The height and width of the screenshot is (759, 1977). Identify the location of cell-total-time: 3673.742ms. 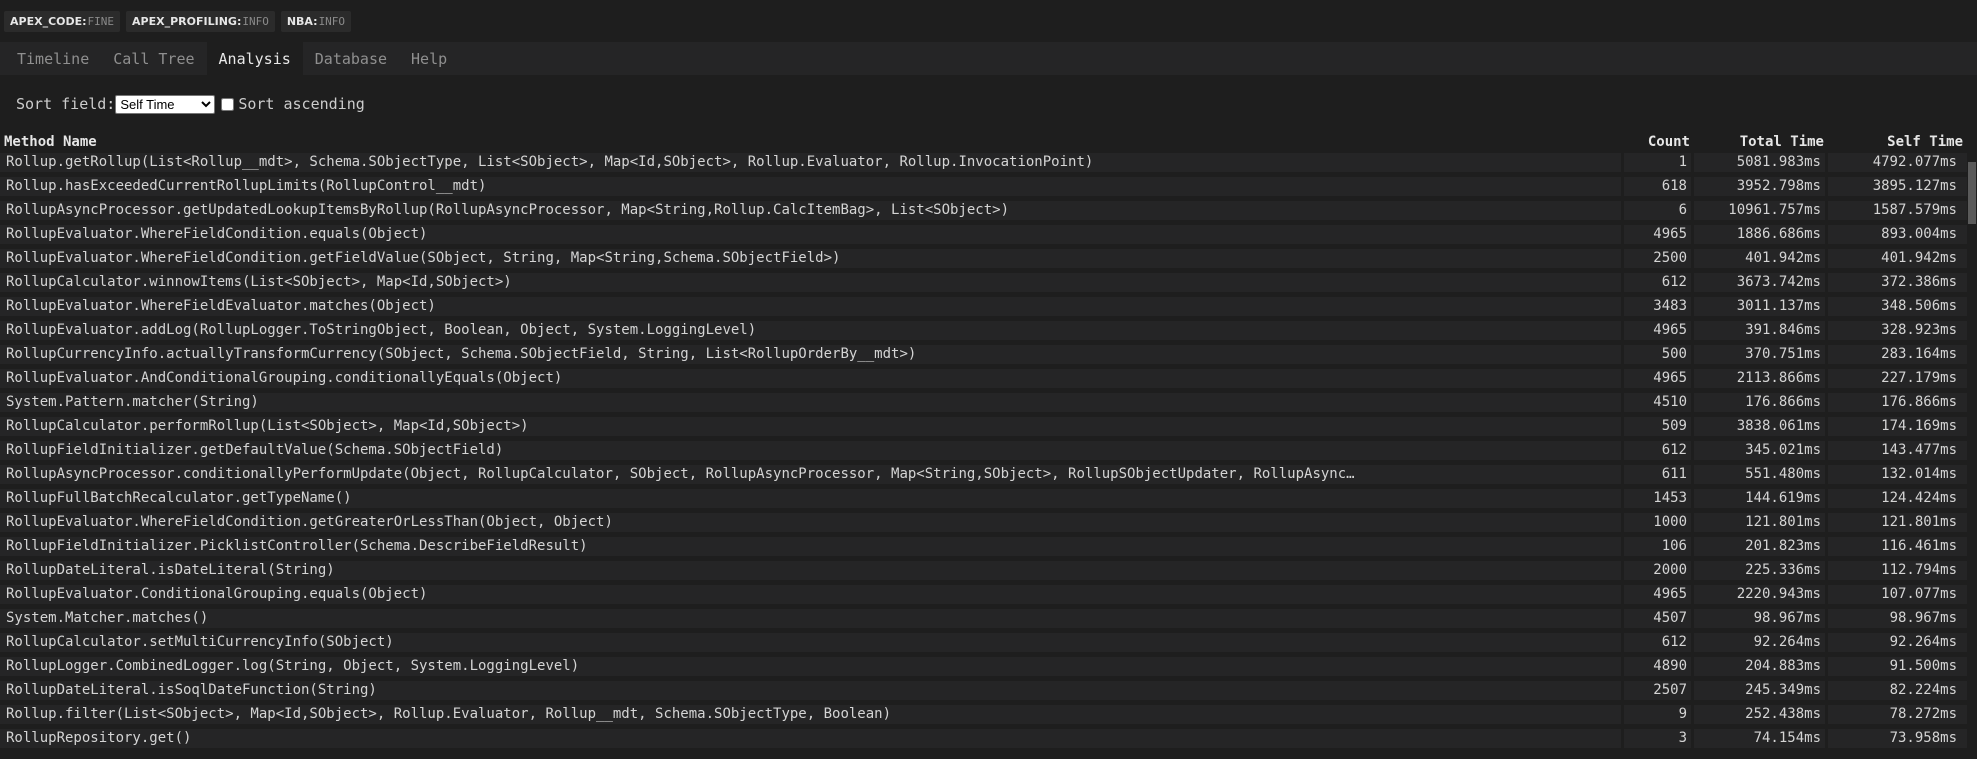
(1759, 282).